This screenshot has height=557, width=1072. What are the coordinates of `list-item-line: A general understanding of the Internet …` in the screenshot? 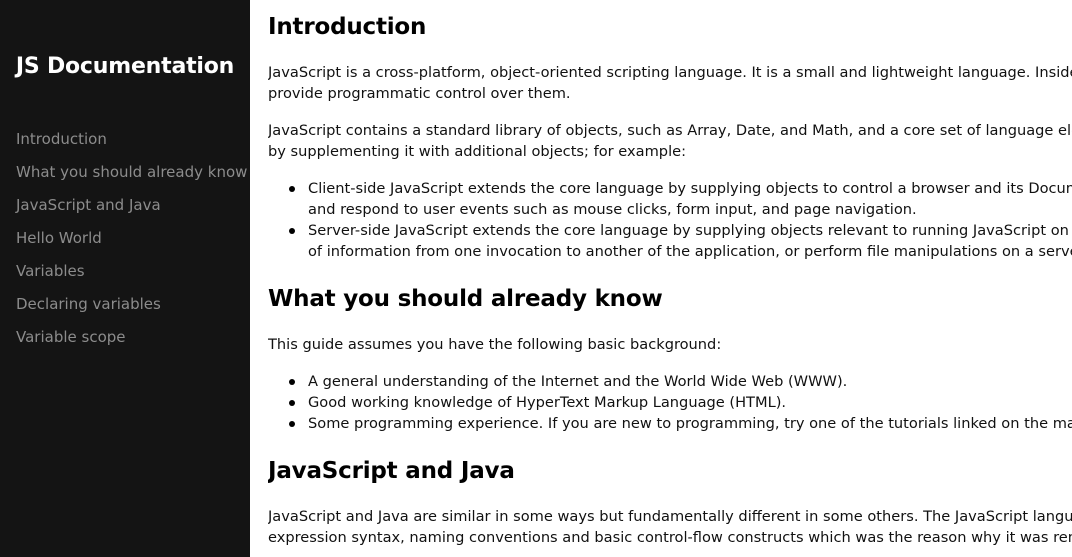 It's located at (578, 381).